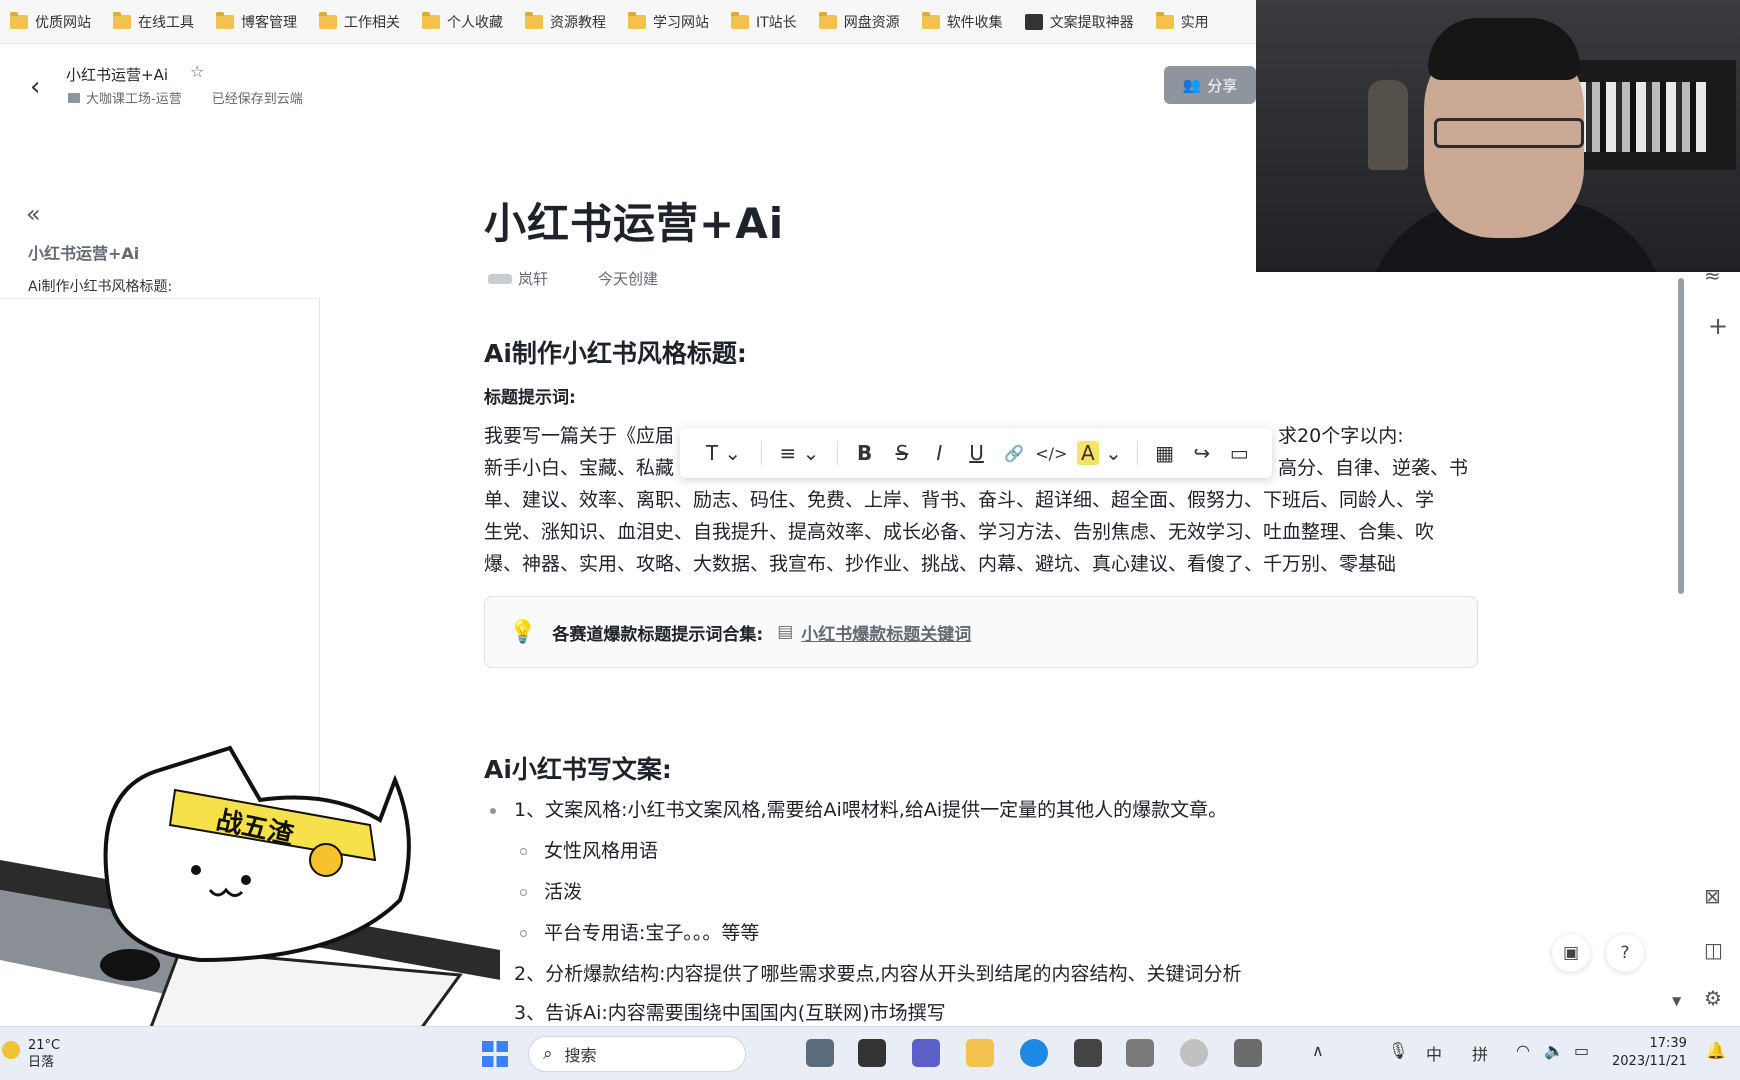 Image resolution: width=1740 pixels, height=1080 pixels. I want to click on list-item: 平台专用语:宝子。。。等等, so click(652, 933).